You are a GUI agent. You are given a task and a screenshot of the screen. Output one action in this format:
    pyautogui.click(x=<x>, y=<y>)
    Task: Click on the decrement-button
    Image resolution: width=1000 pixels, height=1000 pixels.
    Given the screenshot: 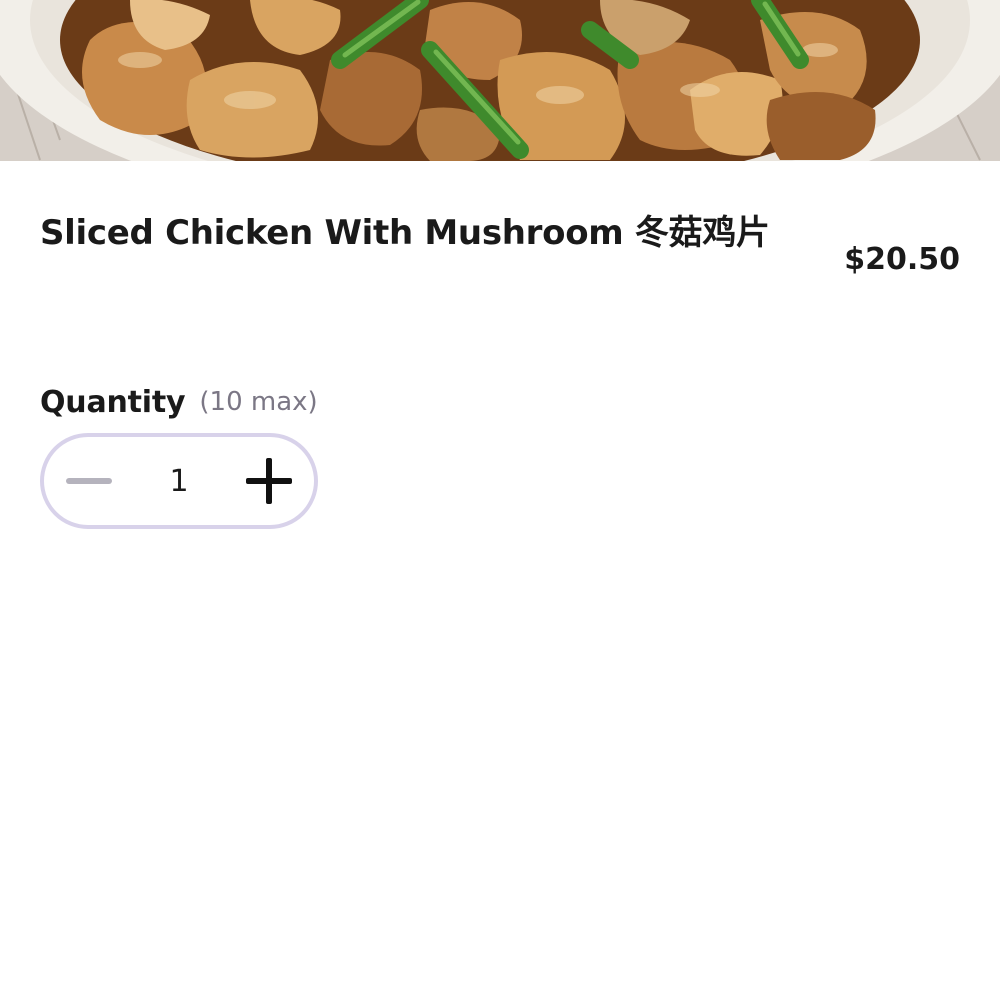 What is the action you would take?
    pyautogui.click(x=89, y=481)
    